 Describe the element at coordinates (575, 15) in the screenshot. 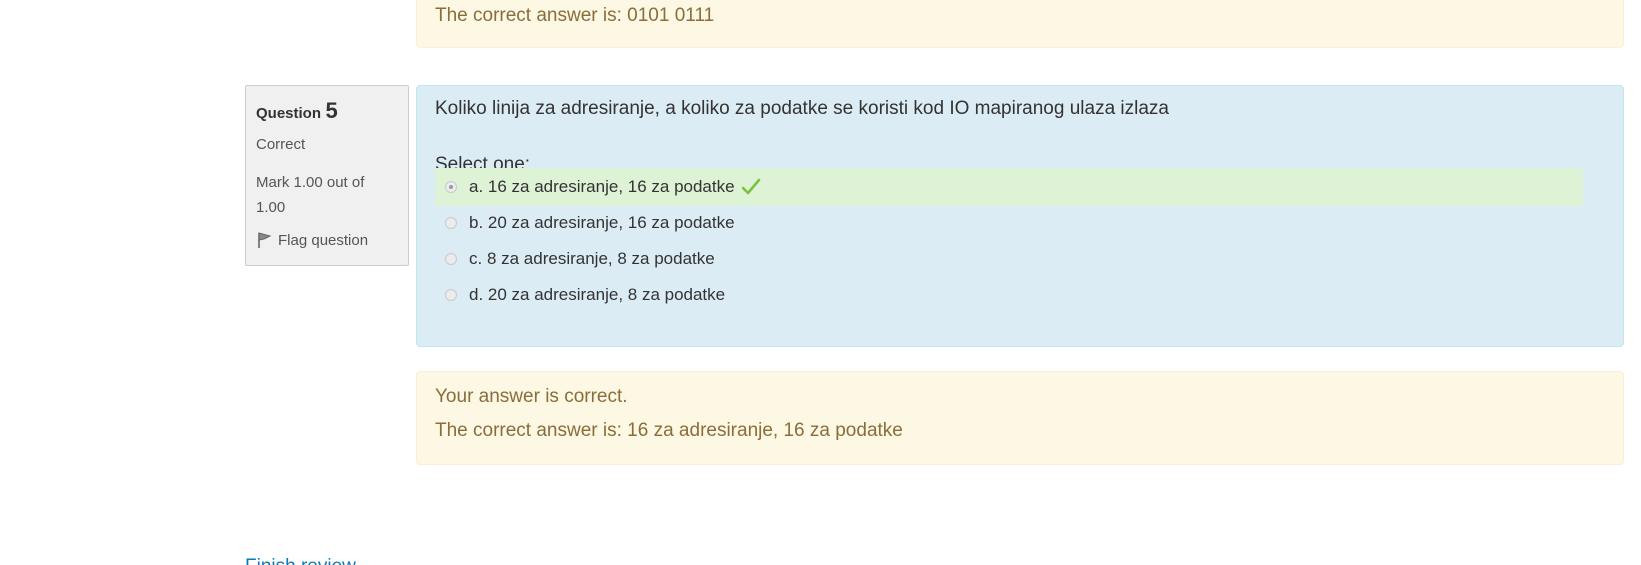

I see `previous-right-answer: The correct answer is: 0101 0111` at that location.